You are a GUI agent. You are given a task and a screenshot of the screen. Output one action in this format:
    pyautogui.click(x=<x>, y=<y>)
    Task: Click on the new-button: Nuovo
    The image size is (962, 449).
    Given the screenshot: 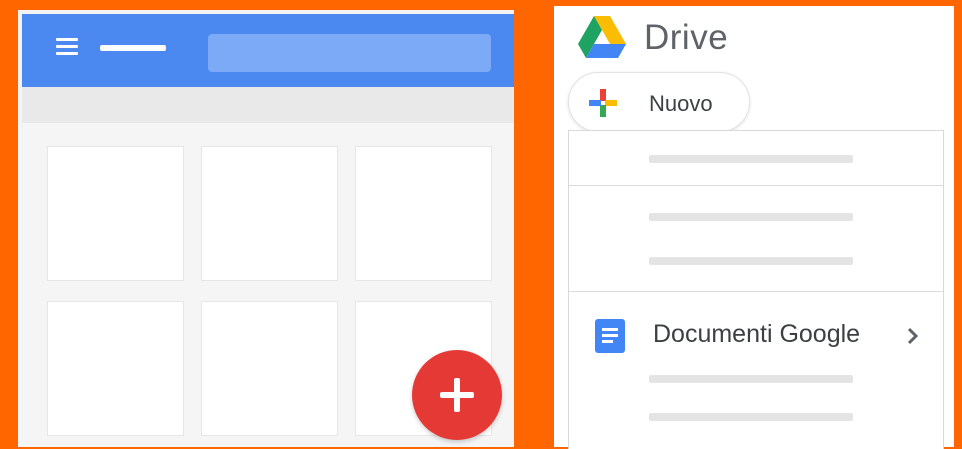 What is the action you would take?
    pyautogui.click(x=659, y=102)
    